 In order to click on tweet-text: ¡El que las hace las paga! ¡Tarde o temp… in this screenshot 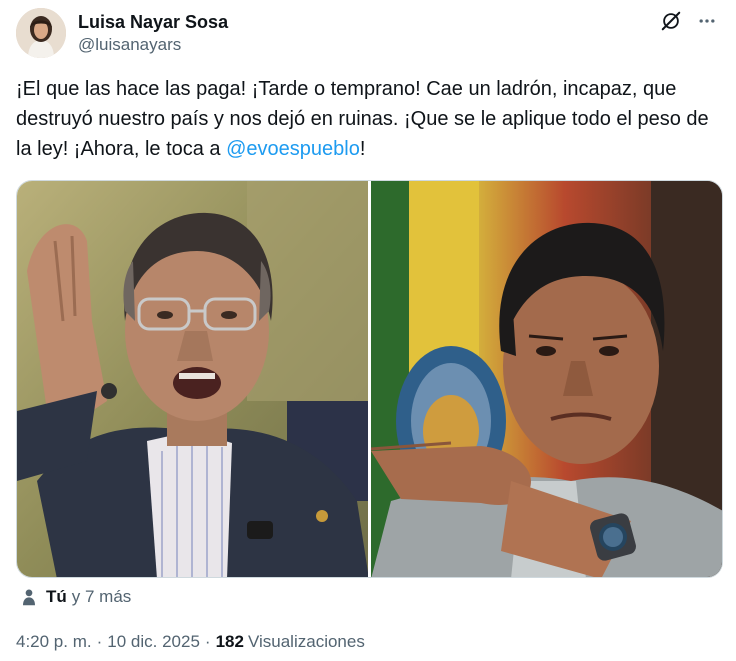, I will do `click(368, 119)`.